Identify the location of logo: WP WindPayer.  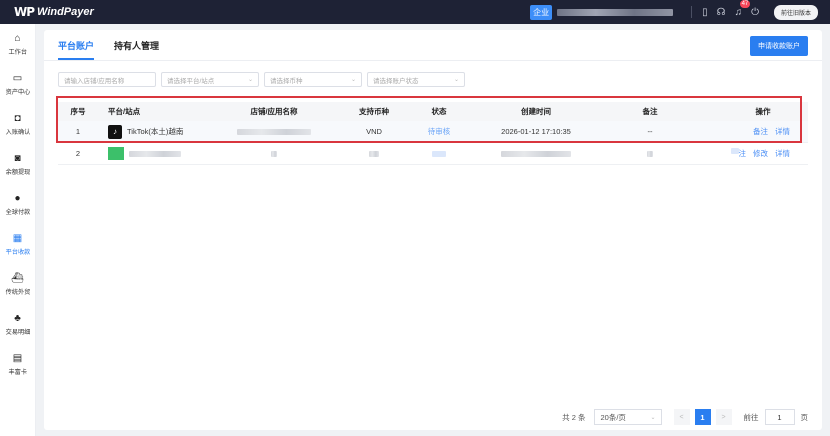
(54, 12).